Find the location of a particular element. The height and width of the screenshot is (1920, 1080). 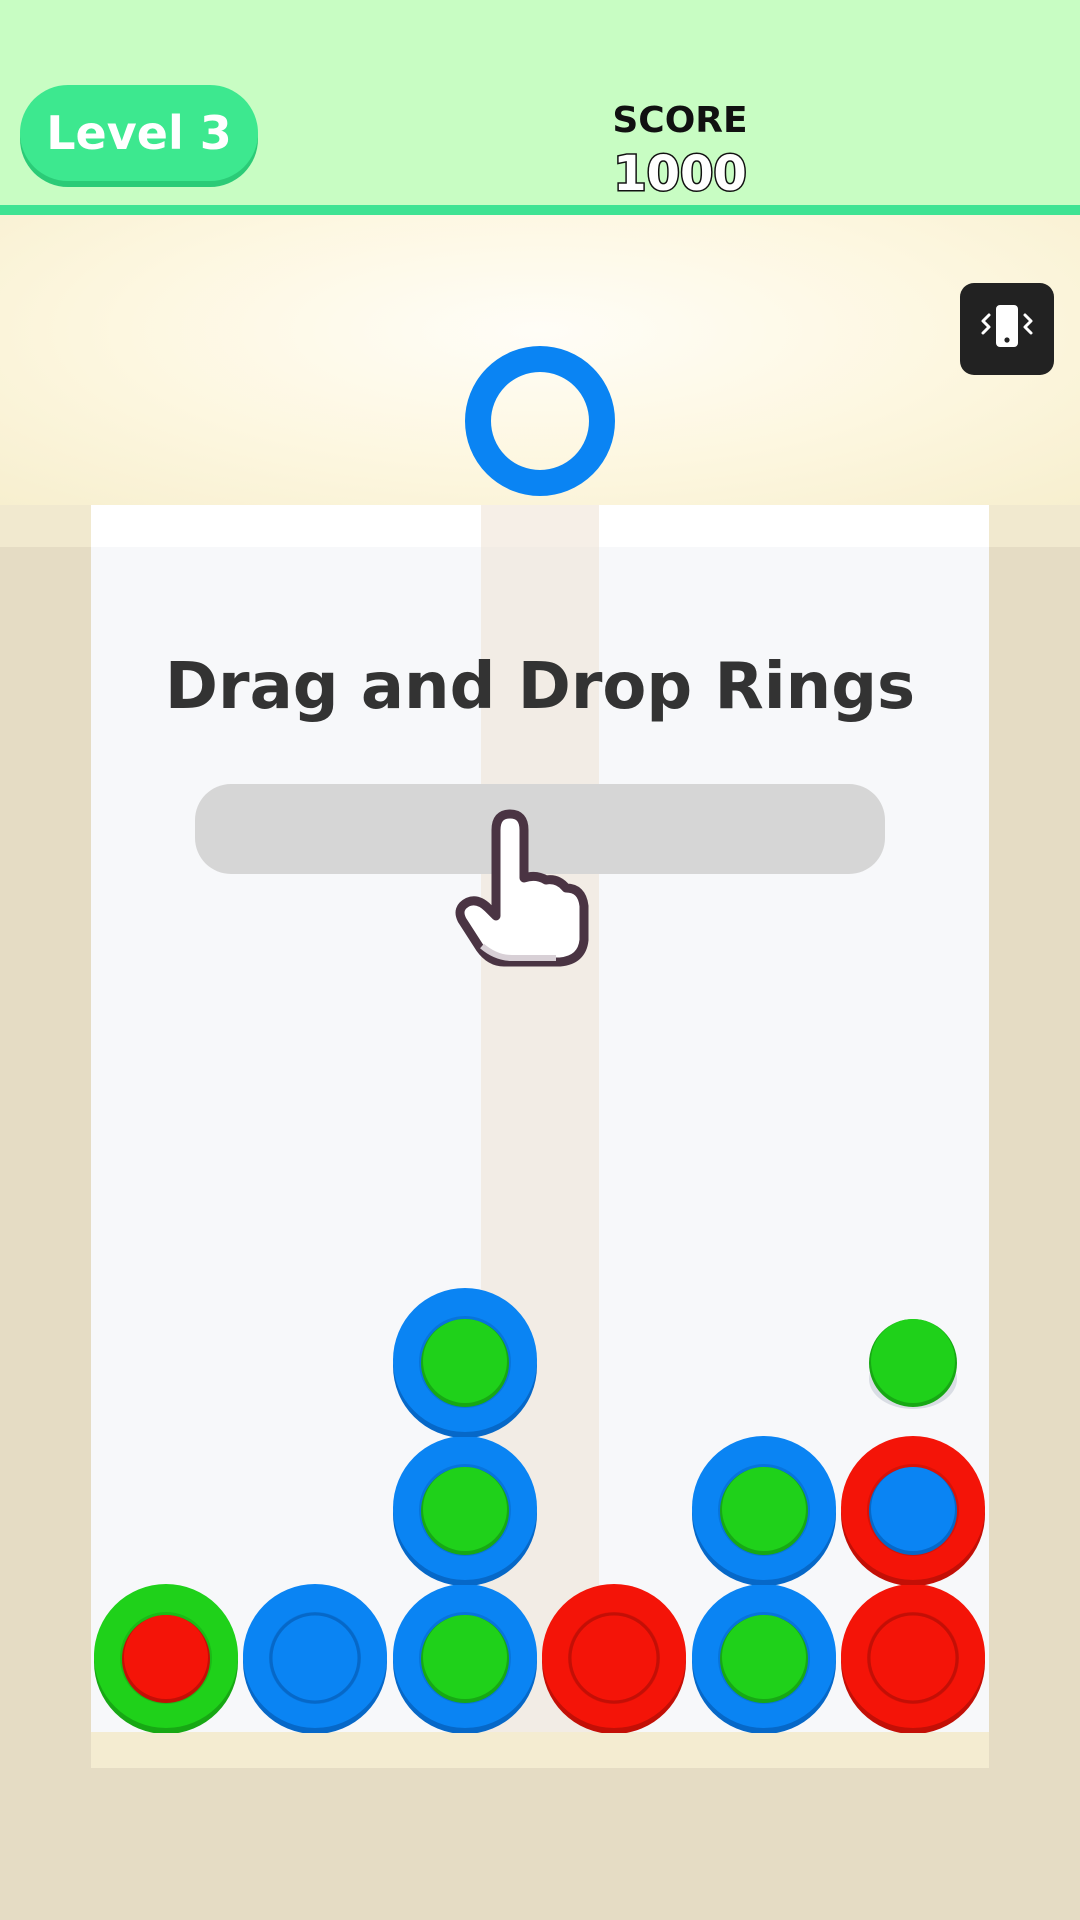

ring-stack-col6-level2 is located at coordinates (913, 1510).